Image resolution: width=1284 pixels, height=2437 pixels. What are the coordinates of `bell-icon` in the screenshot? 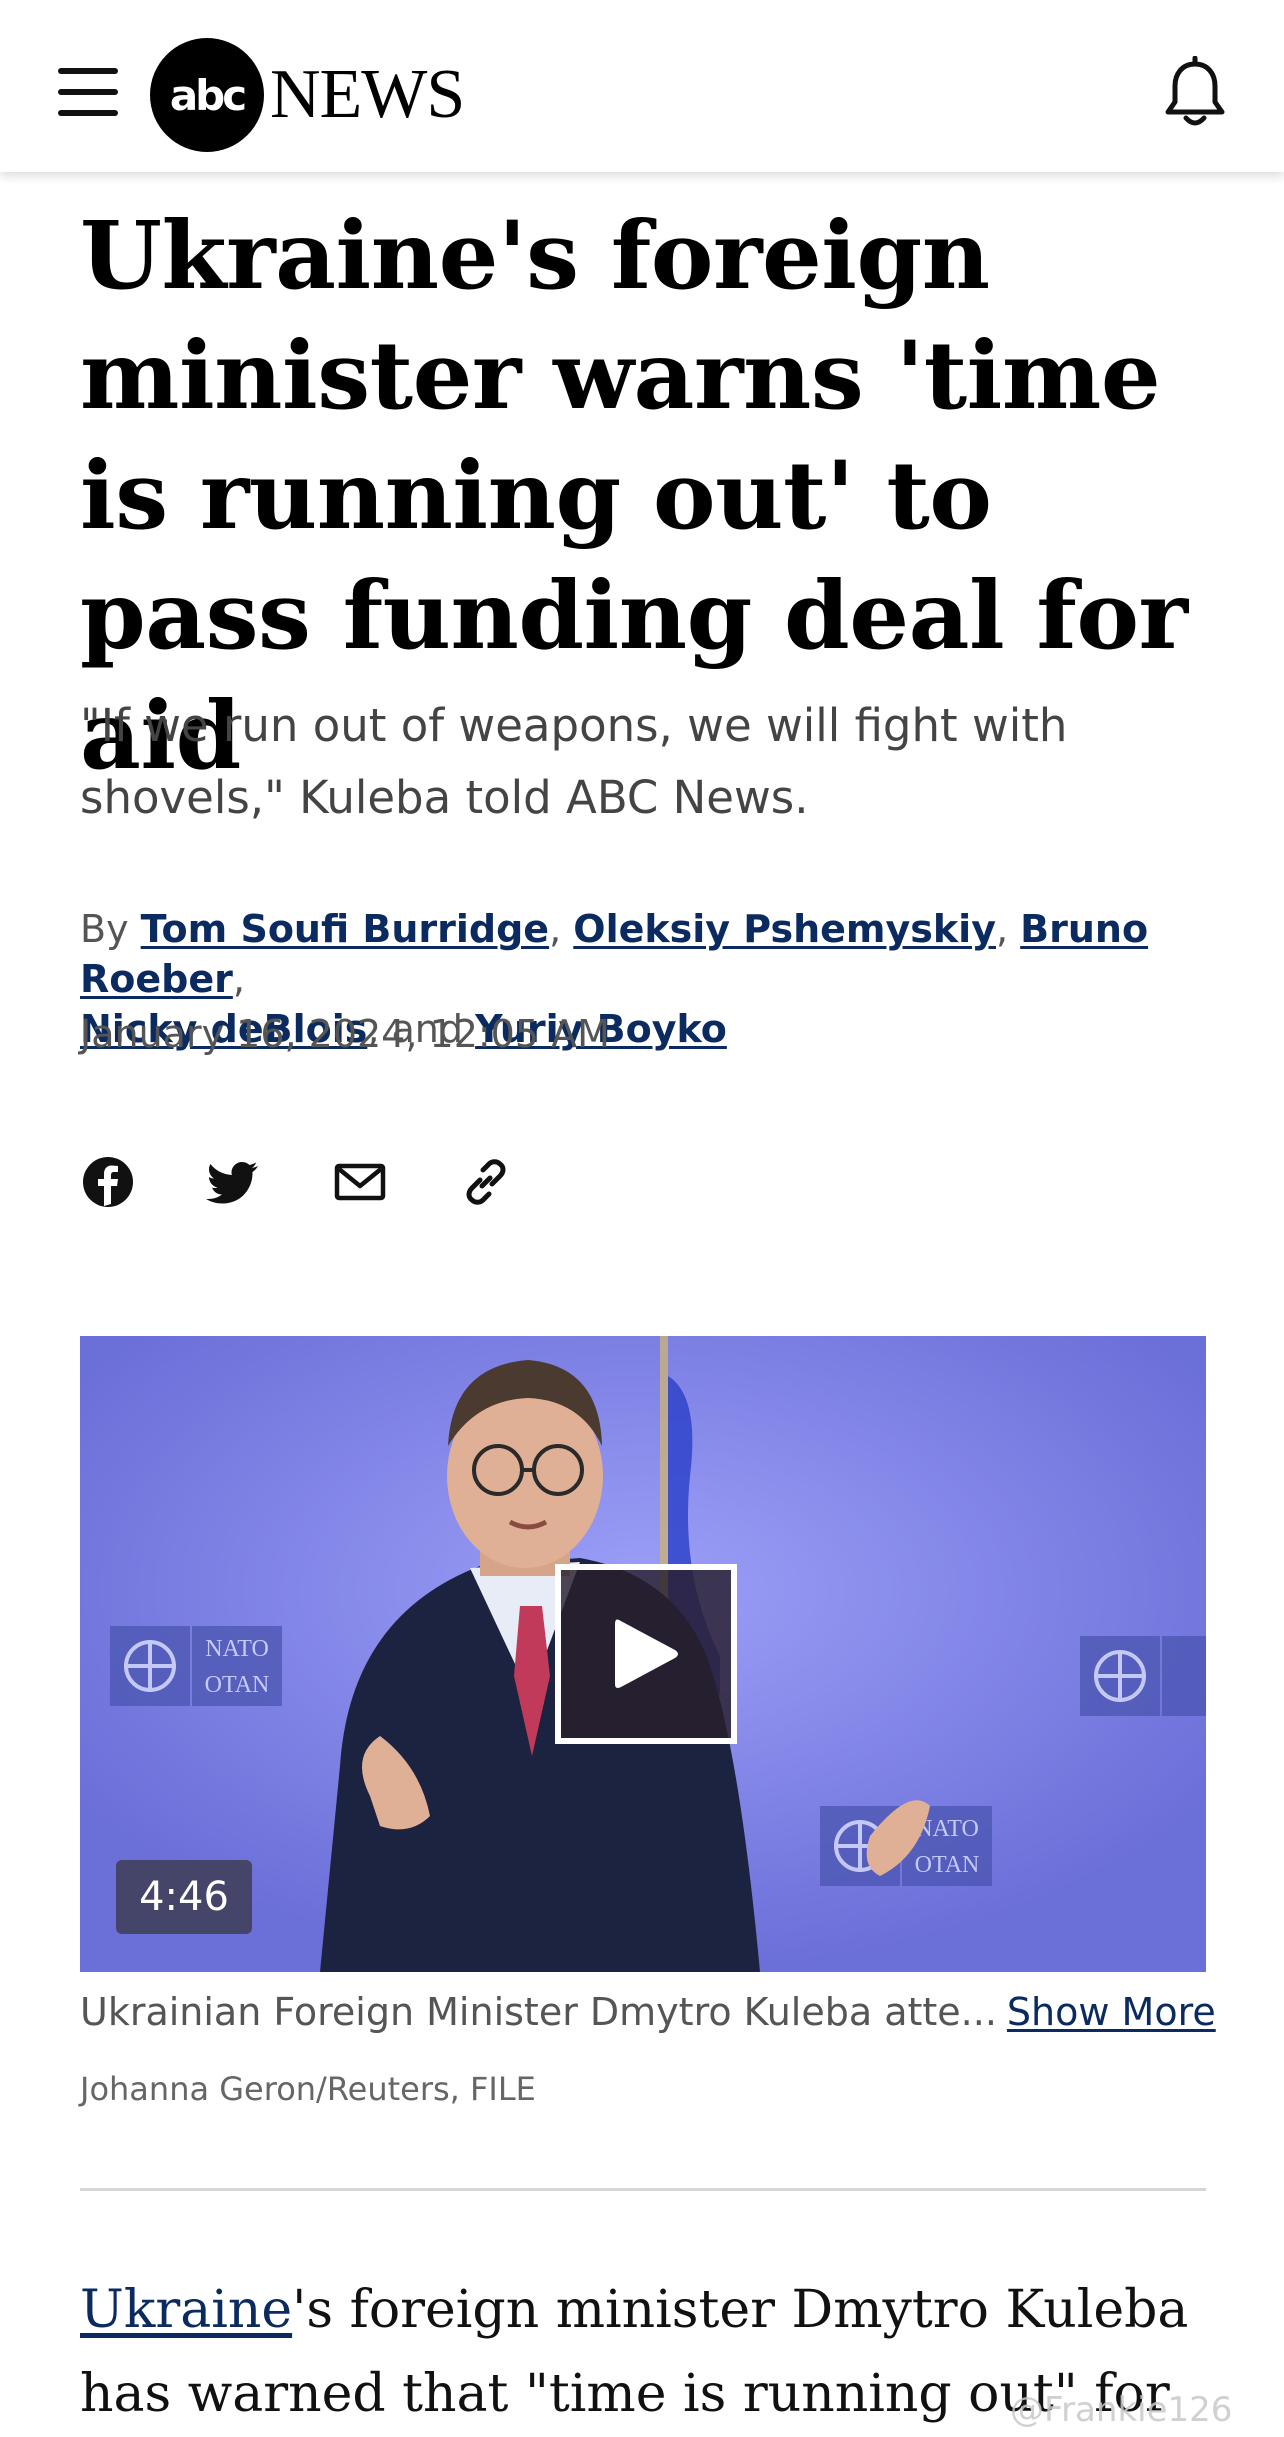 It's located at (1195, 91).